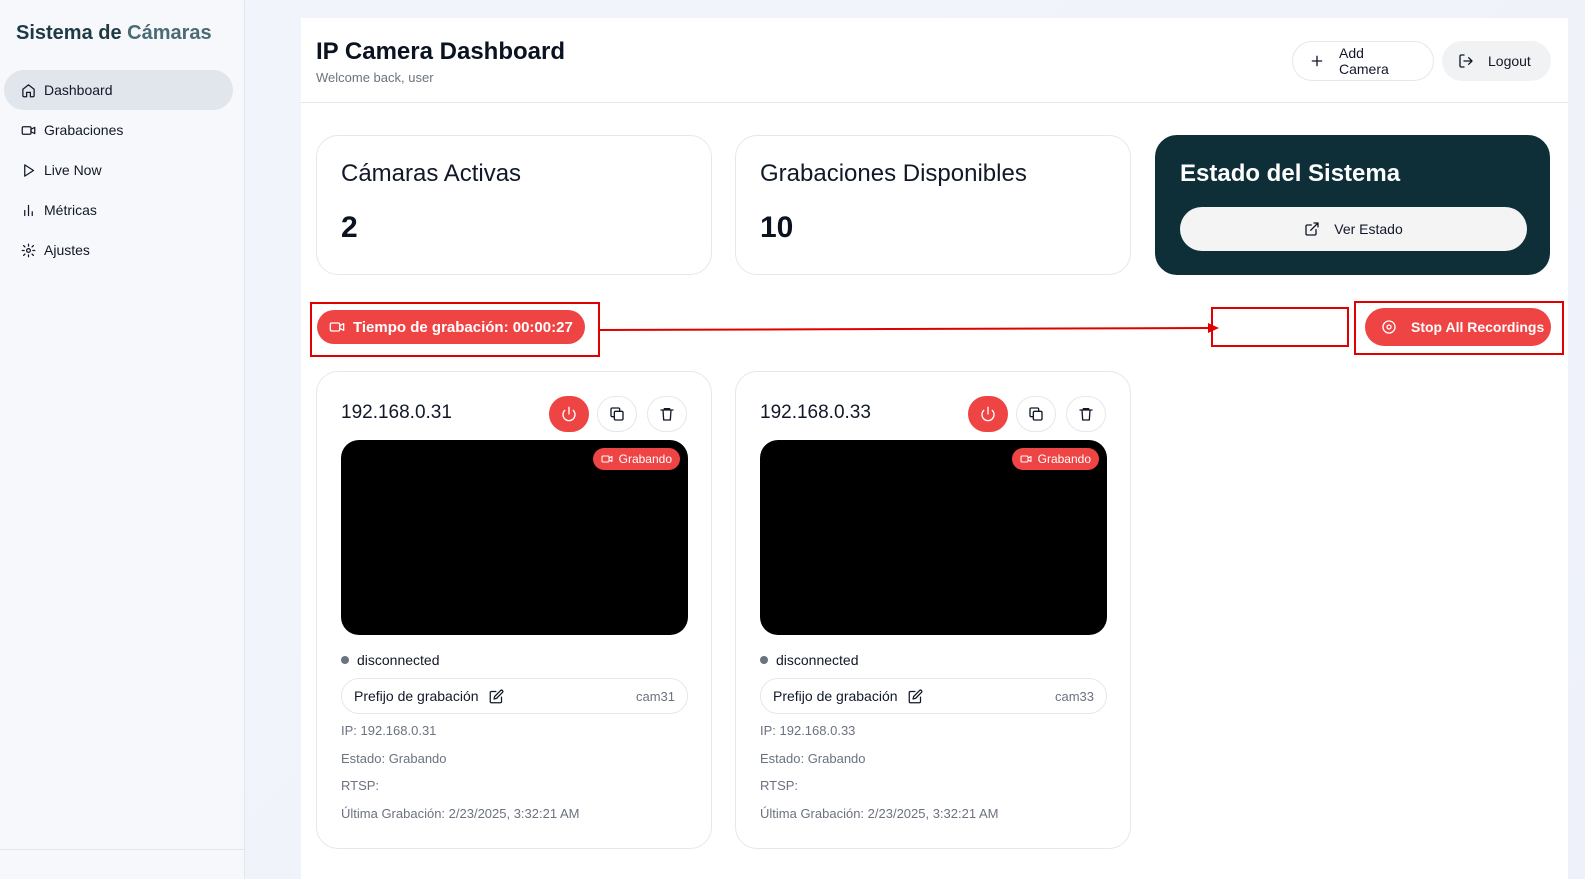 This screenshot has width=1585, height=879. What do you see at coordinates (118, 250) in the screenshot?
I see `sidebar-item-ajustes: Ajustes` at bounding box center [118, 250].